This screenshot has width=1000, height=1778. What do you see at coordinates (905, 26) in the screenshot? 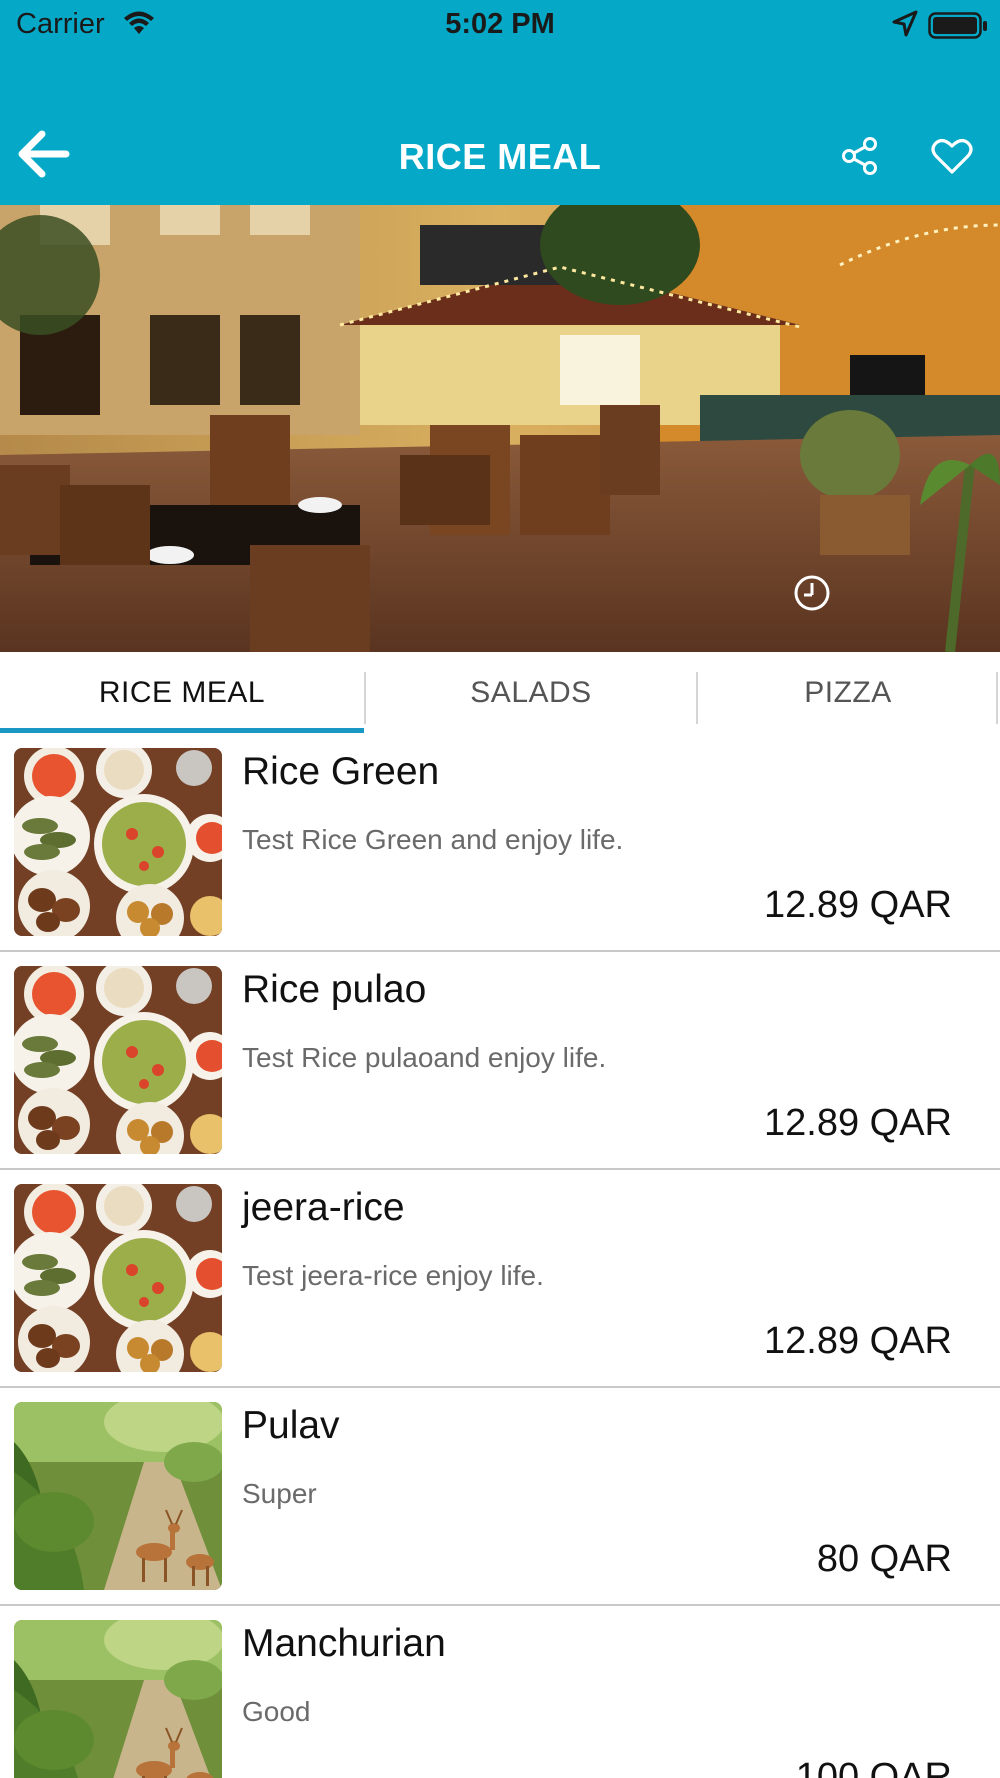
I see `location-arrow-icon` at bounding box center [905, 26].